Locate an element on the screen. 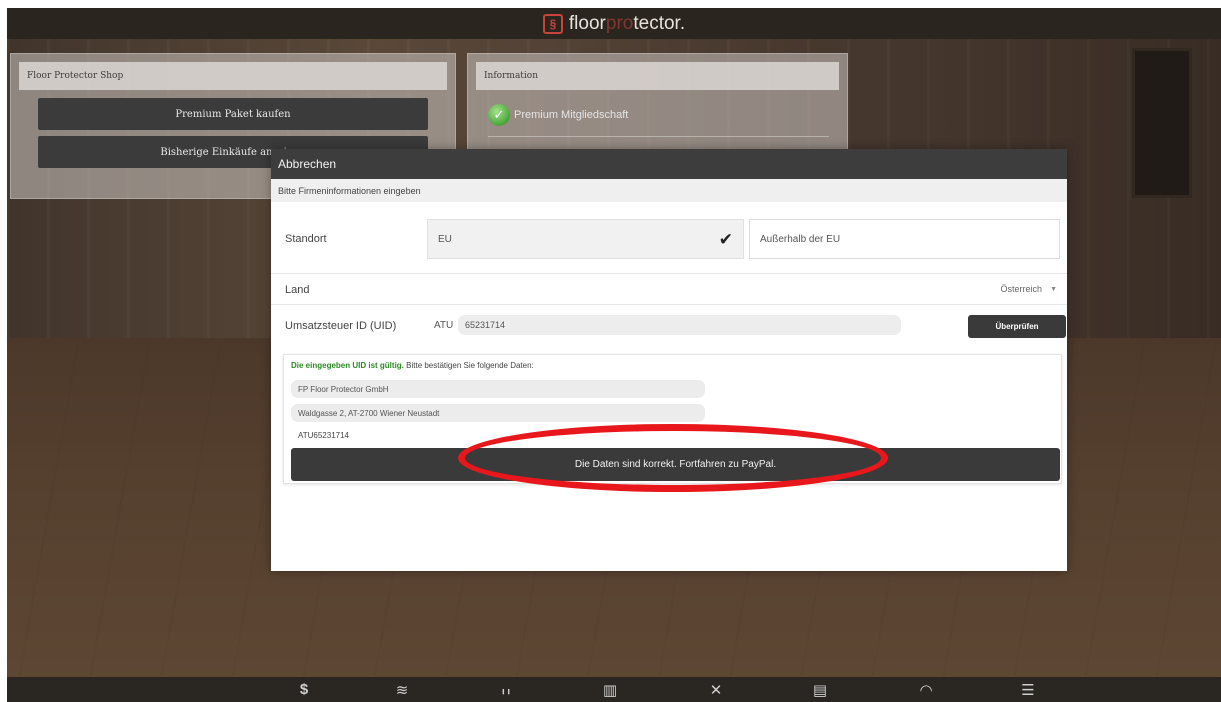  checkmark-icon: ✔ is located at coordinates (725, 239).